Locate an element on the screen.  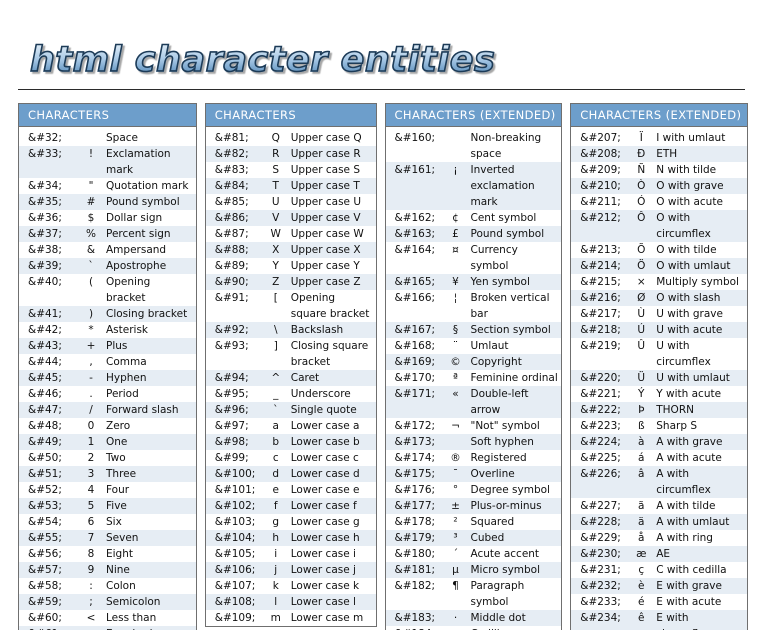
entity-code: &#224; is located at coordinates (600, 442).